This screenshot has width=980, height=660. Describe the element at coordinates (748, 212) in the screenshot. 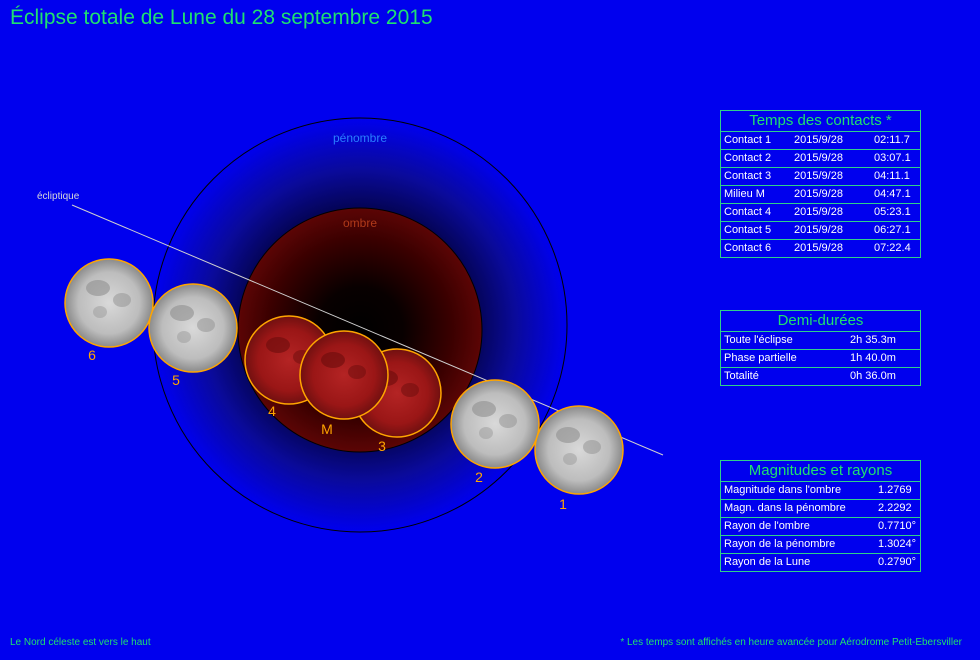

I see `contact-name: Contact 4` at that location.